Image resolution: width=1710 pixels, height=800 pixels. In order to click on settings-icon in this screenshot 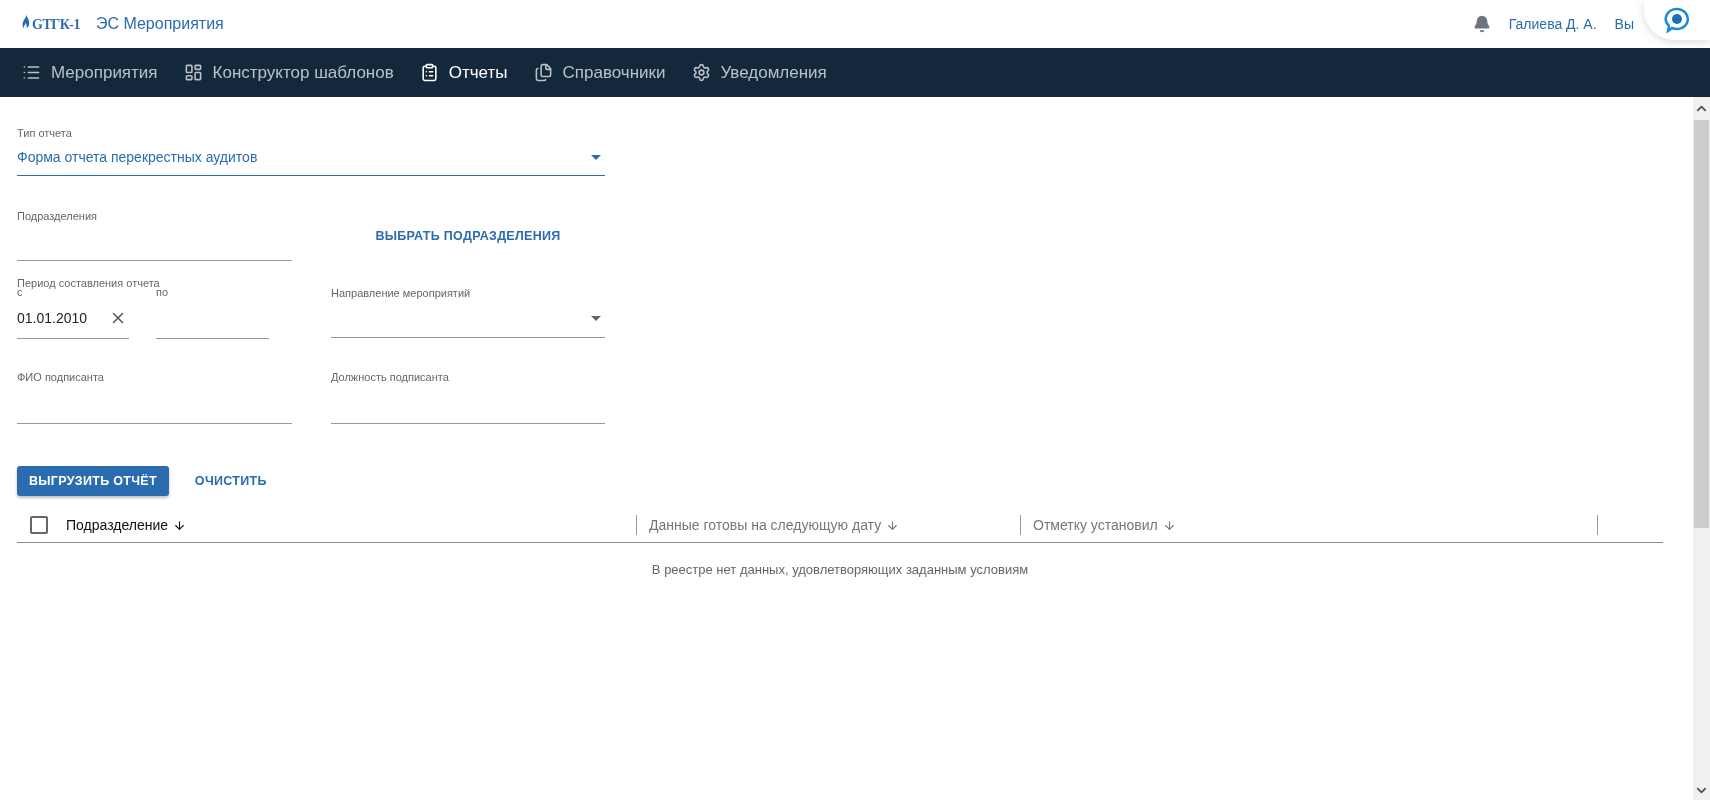, I will do `click(701, 72)`.